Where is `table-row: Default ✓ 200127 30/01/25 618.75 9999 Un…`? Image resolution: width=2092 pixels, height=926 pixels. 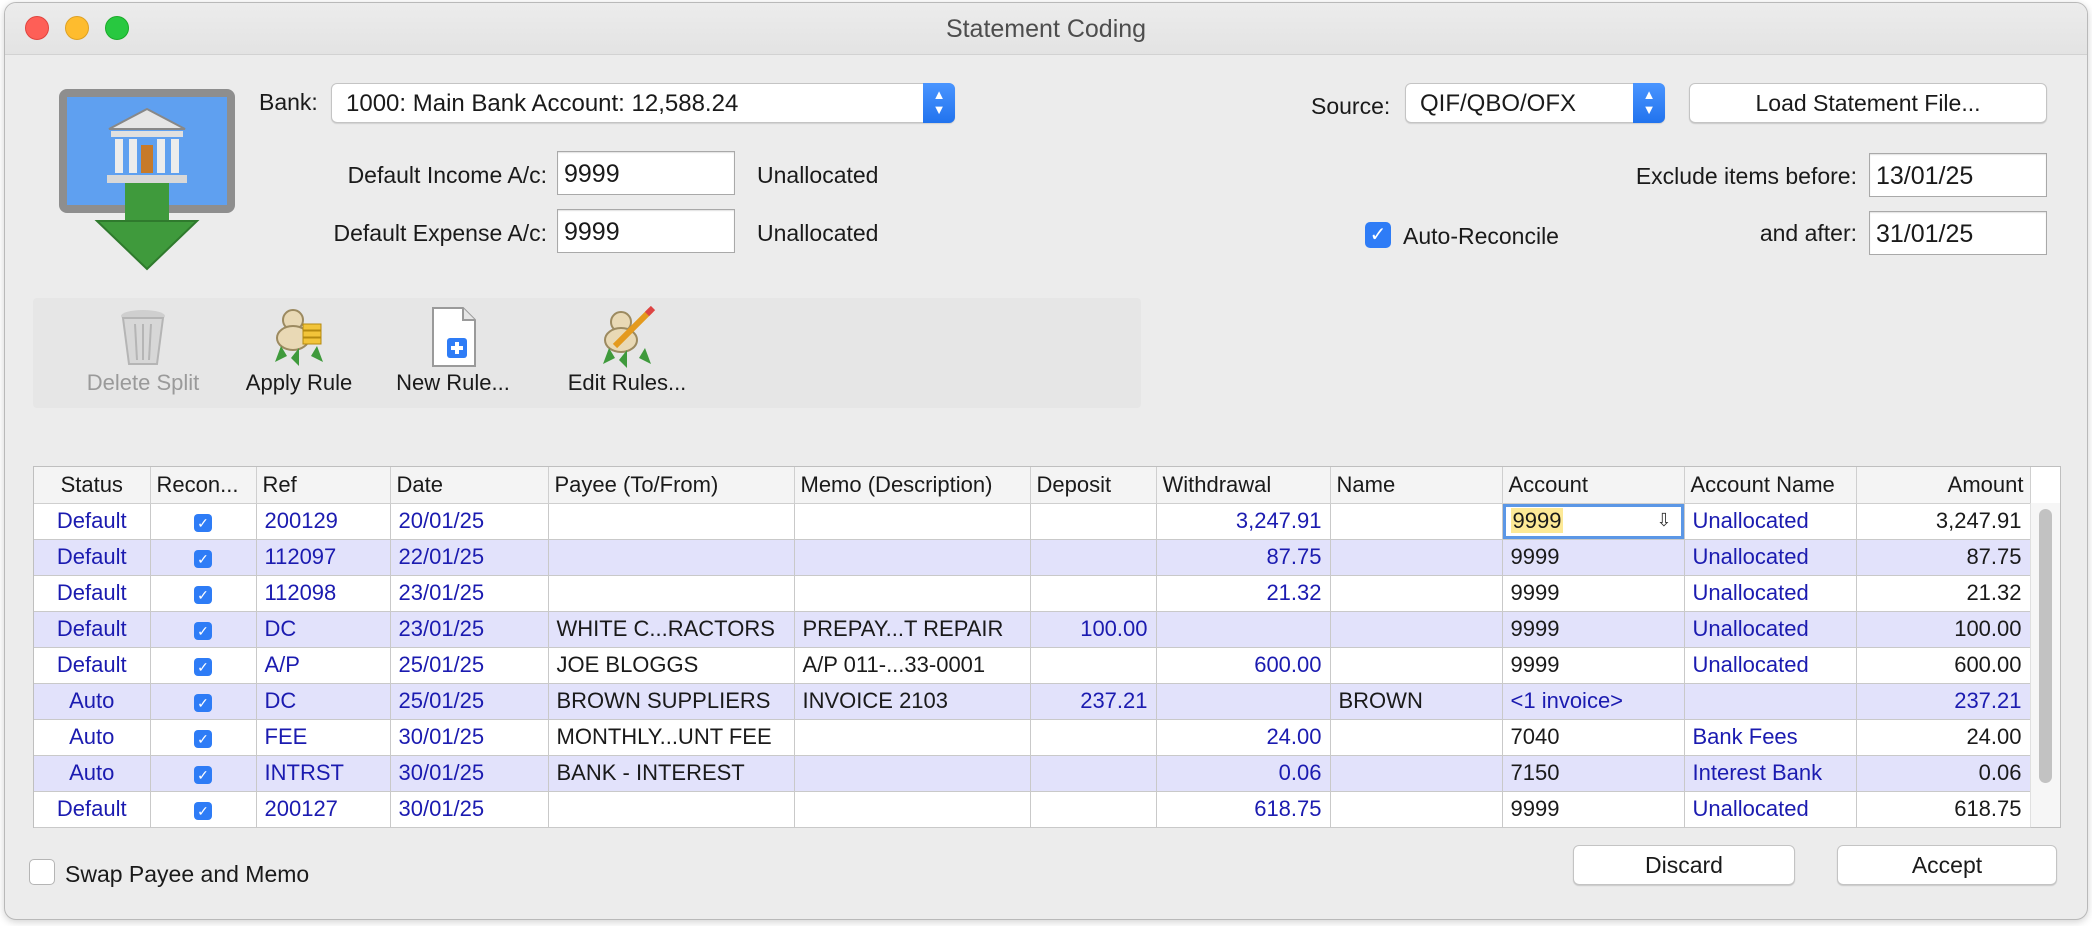 table-row: Default ✓ 200127 30/01/25 618.75 9999 Un… is located at coordinates (1032, 809).